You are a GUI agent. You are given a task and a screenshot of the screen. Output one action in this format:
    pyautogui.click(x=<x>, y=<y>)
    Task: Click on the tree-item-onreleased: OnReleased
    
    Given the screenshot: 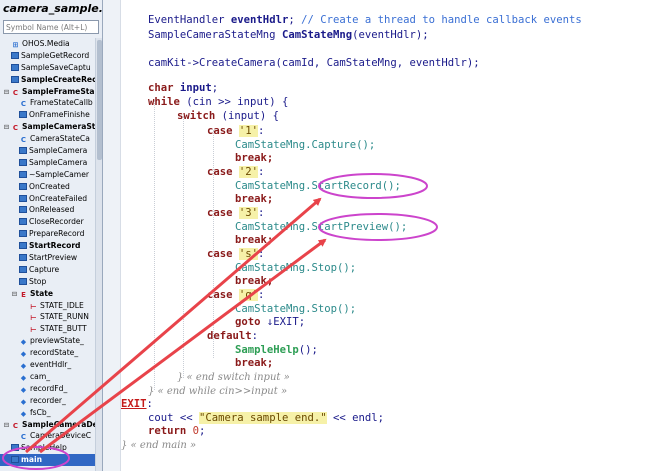 What is the action you would take?
    pyautogui.click(x=47, y=210)
    